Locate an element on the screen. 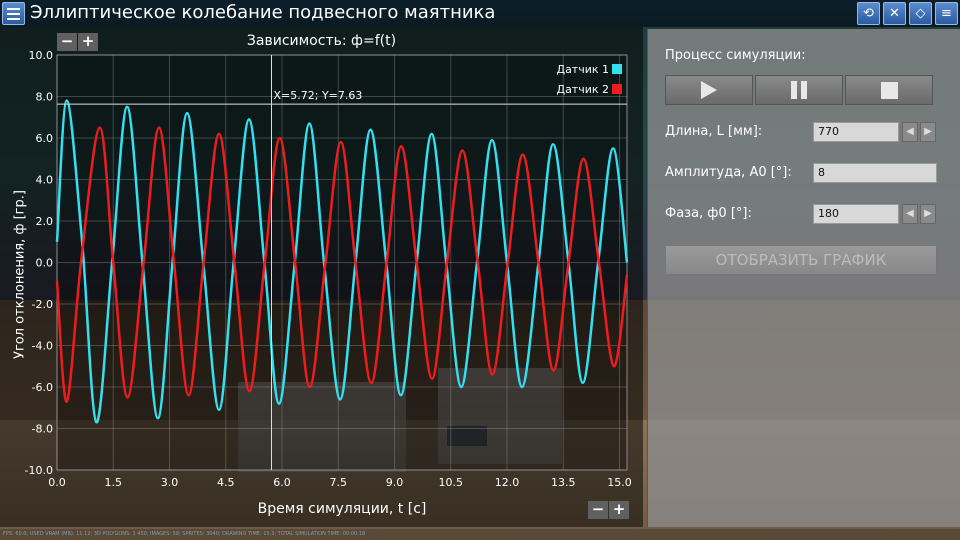  length-label: Длина, L [мм]: is located at coordinates (714, 131).